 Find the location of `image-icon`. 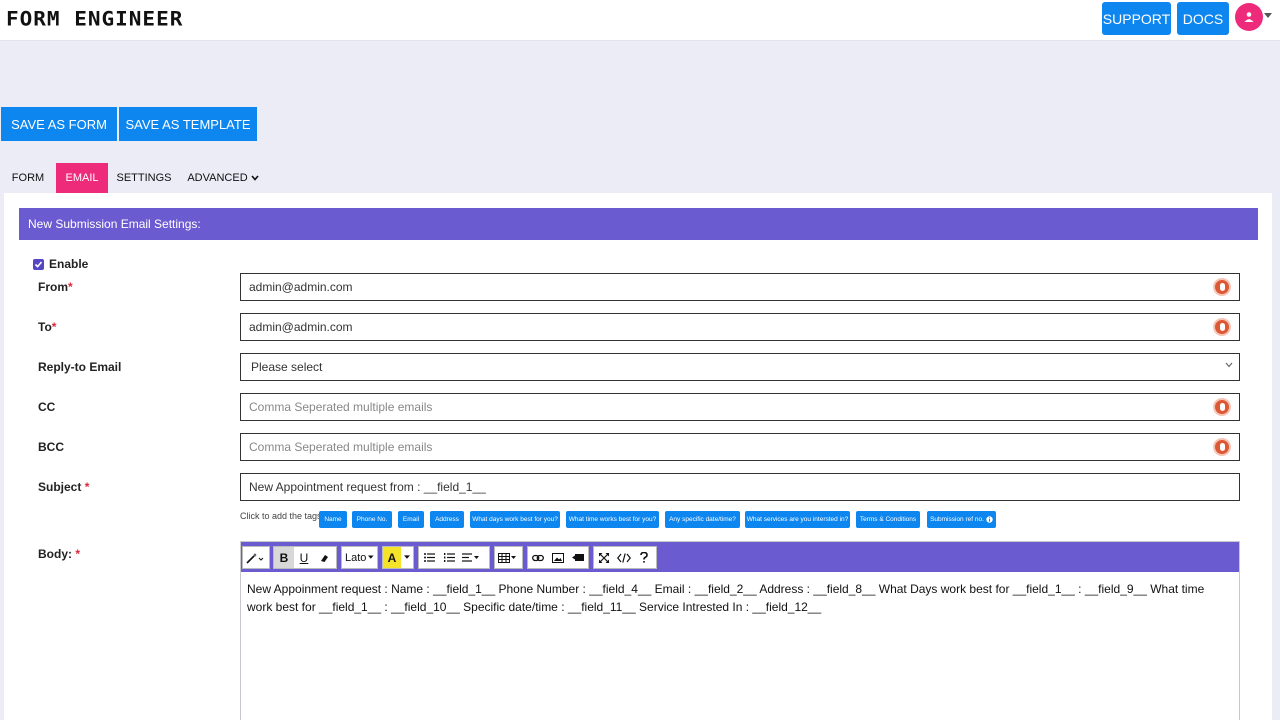

image-icon is located at coordinates (558, 557).